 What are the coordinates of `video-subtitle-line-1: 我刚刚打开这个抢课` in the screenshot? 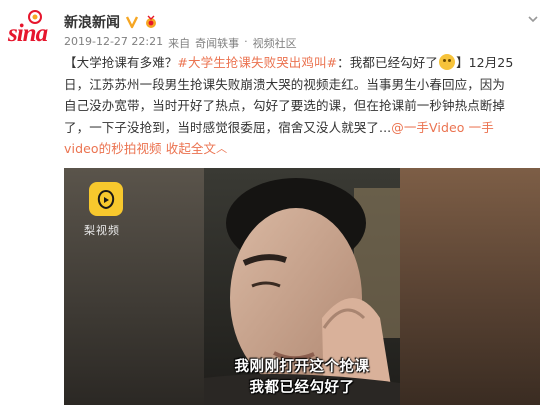 It's located at (302, 367).